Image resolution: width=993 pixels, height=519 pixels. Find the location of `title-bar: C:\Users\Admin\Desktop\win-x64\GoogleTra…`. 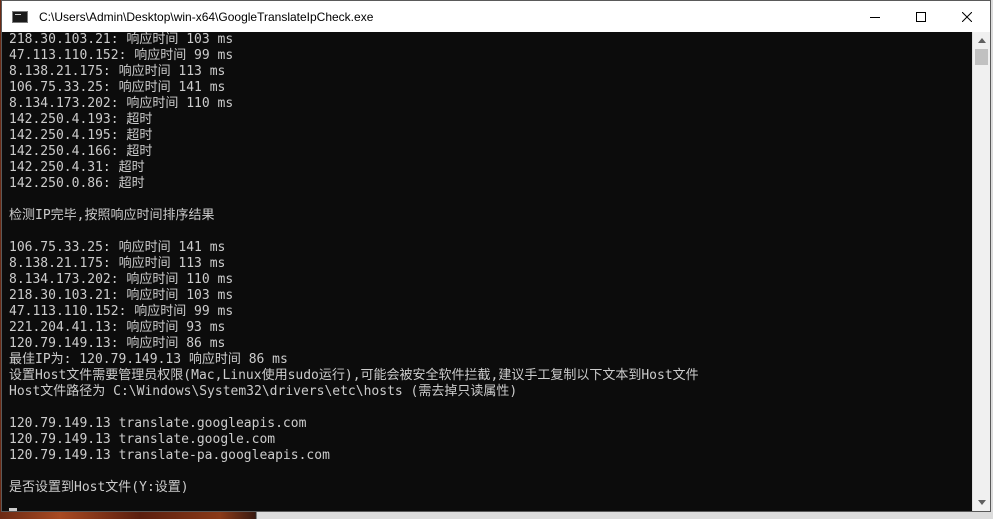

title-bar: C:\Users\Admin\Desktop\win-x64\GoogleTra… is located at coordinates (496, 16).